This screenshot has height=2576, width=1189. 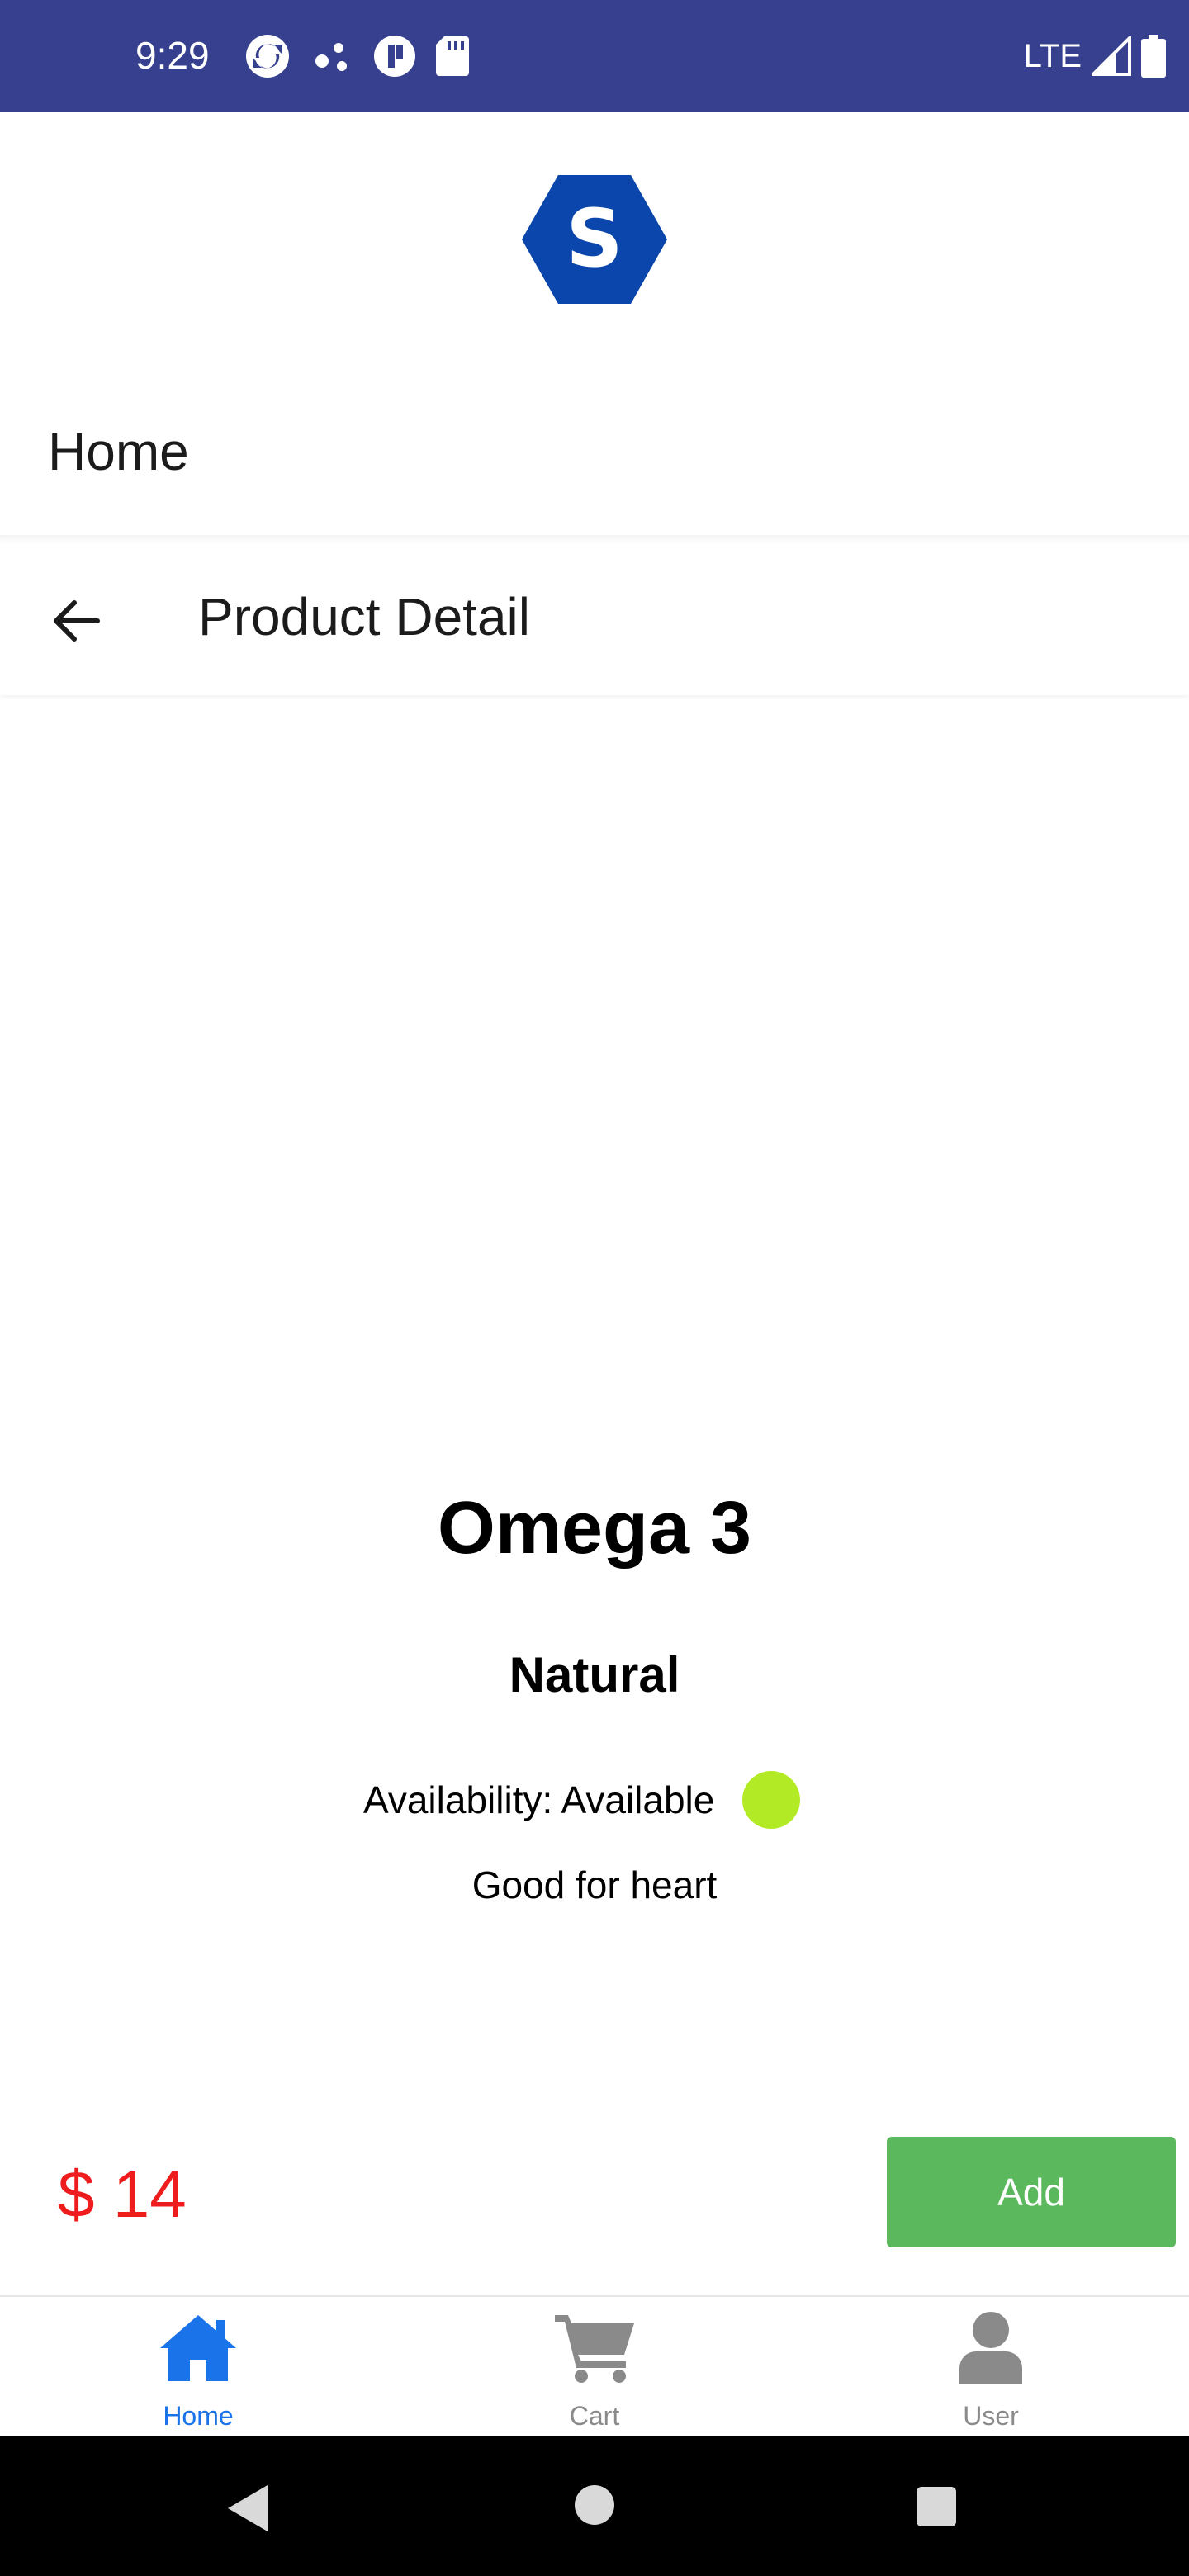 I want to click on signal-icon, so click(x=1111, y=56).